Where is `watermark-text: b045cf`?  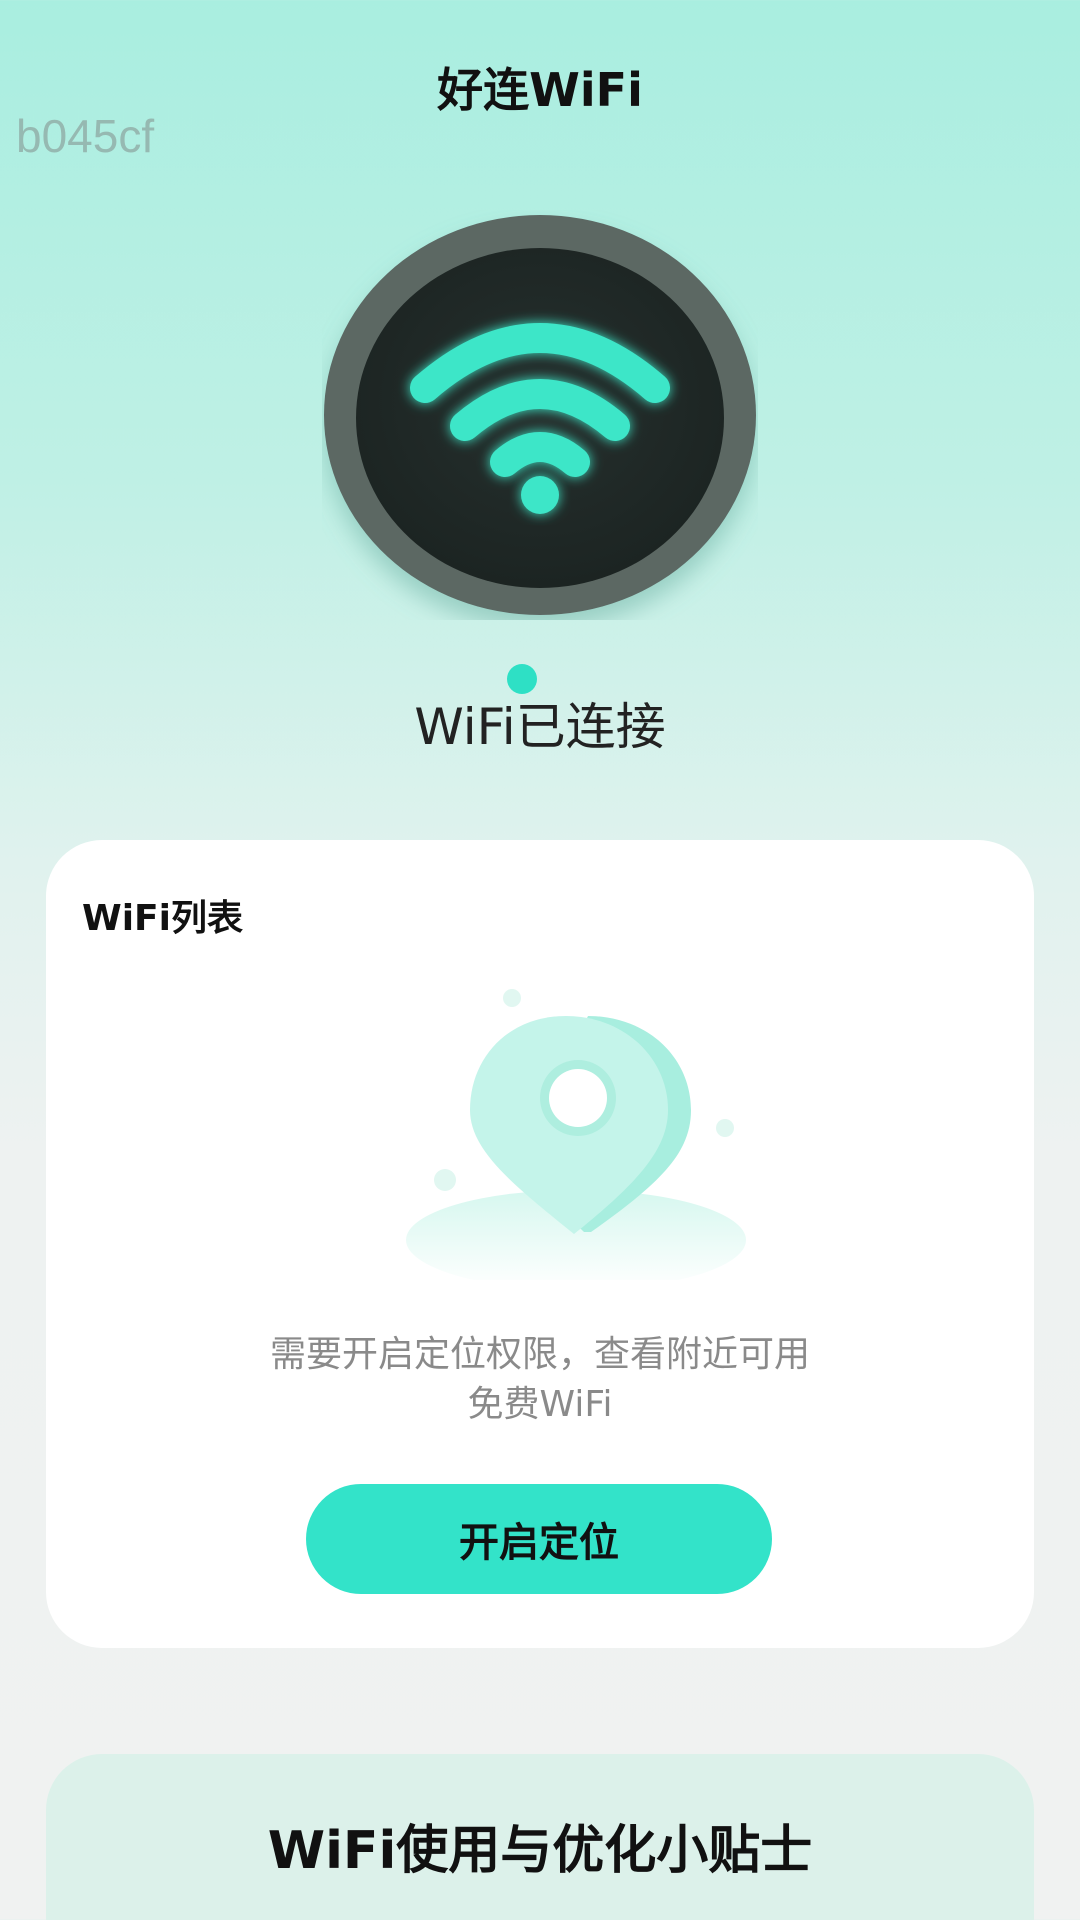 watermark-text: b045cf is located at coordinates (85, 136).